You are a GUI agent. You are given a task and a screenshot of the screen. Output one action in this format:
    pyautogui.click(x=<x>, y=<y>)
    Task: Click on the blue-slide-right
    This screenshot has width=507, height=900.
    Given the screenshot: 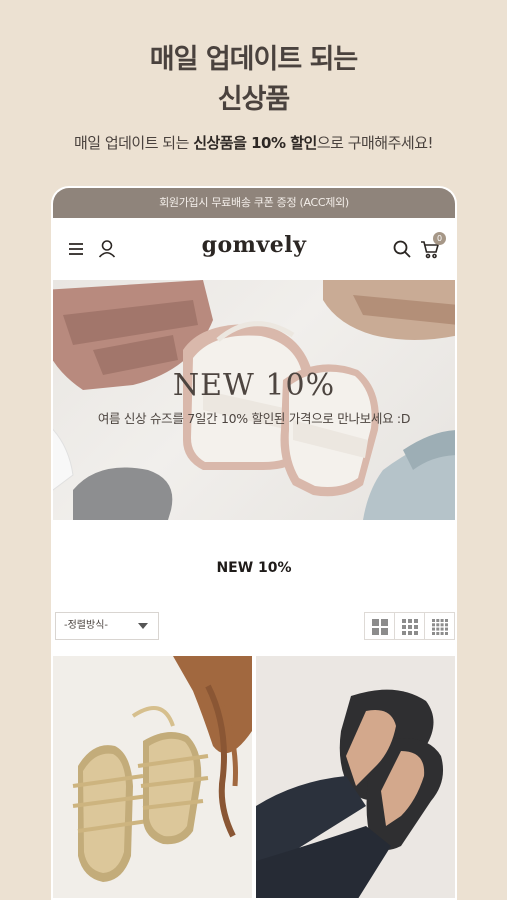 What is the action you would take?
    pyautogui.click(x=409, y=475)
    